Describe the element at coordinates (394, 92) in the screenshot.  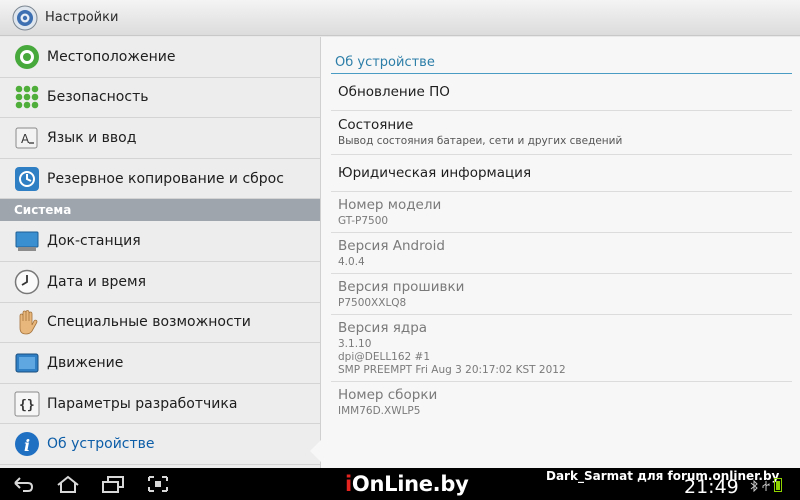
I see `row-title: Обновление ПО` at that location.